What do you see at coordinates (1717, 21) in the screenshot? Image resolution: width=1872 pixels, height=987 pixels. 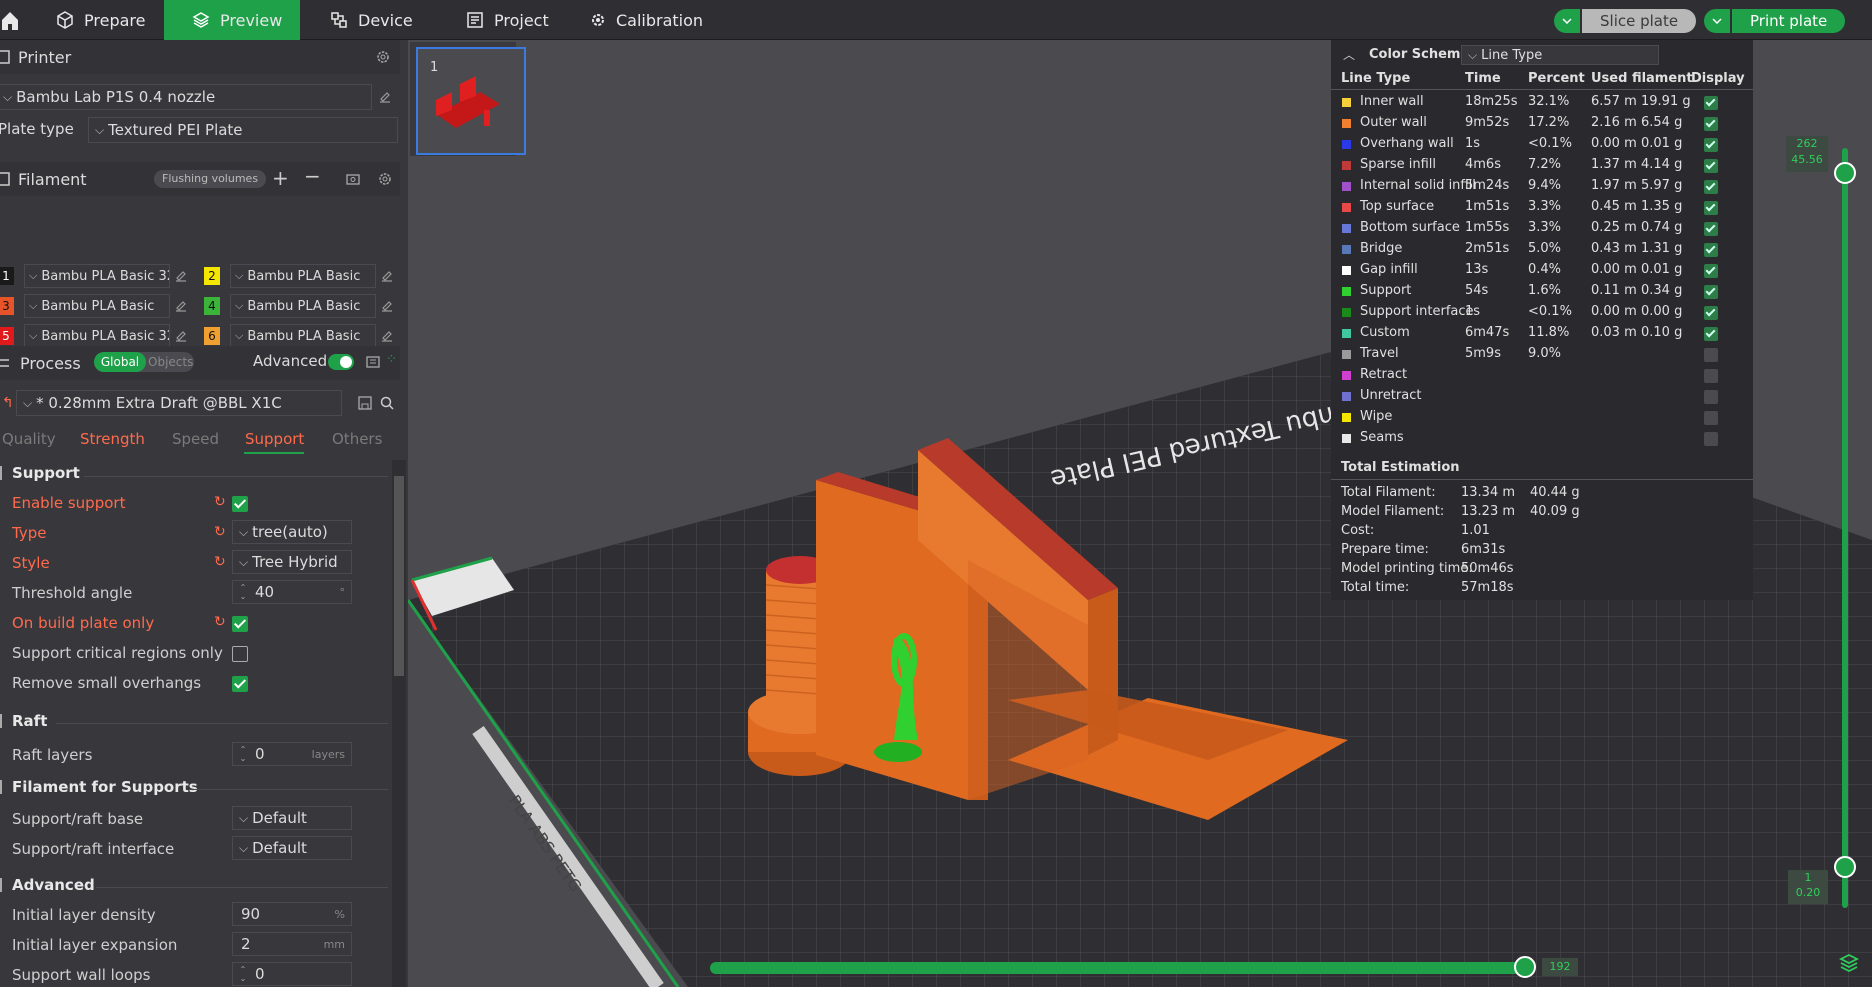 I see `print-options-chevron` at bounding box center [1717, 21].